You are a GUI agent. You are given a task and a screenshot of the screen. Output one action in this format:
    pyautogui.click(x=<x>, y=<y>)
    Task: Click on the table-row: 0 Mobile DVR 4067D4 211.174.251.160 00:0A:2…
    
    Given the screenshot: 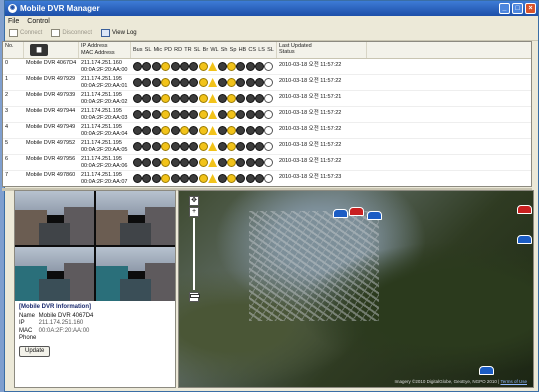 What is the action you would take?
    pyautogui.click(x=267, y=67)
    